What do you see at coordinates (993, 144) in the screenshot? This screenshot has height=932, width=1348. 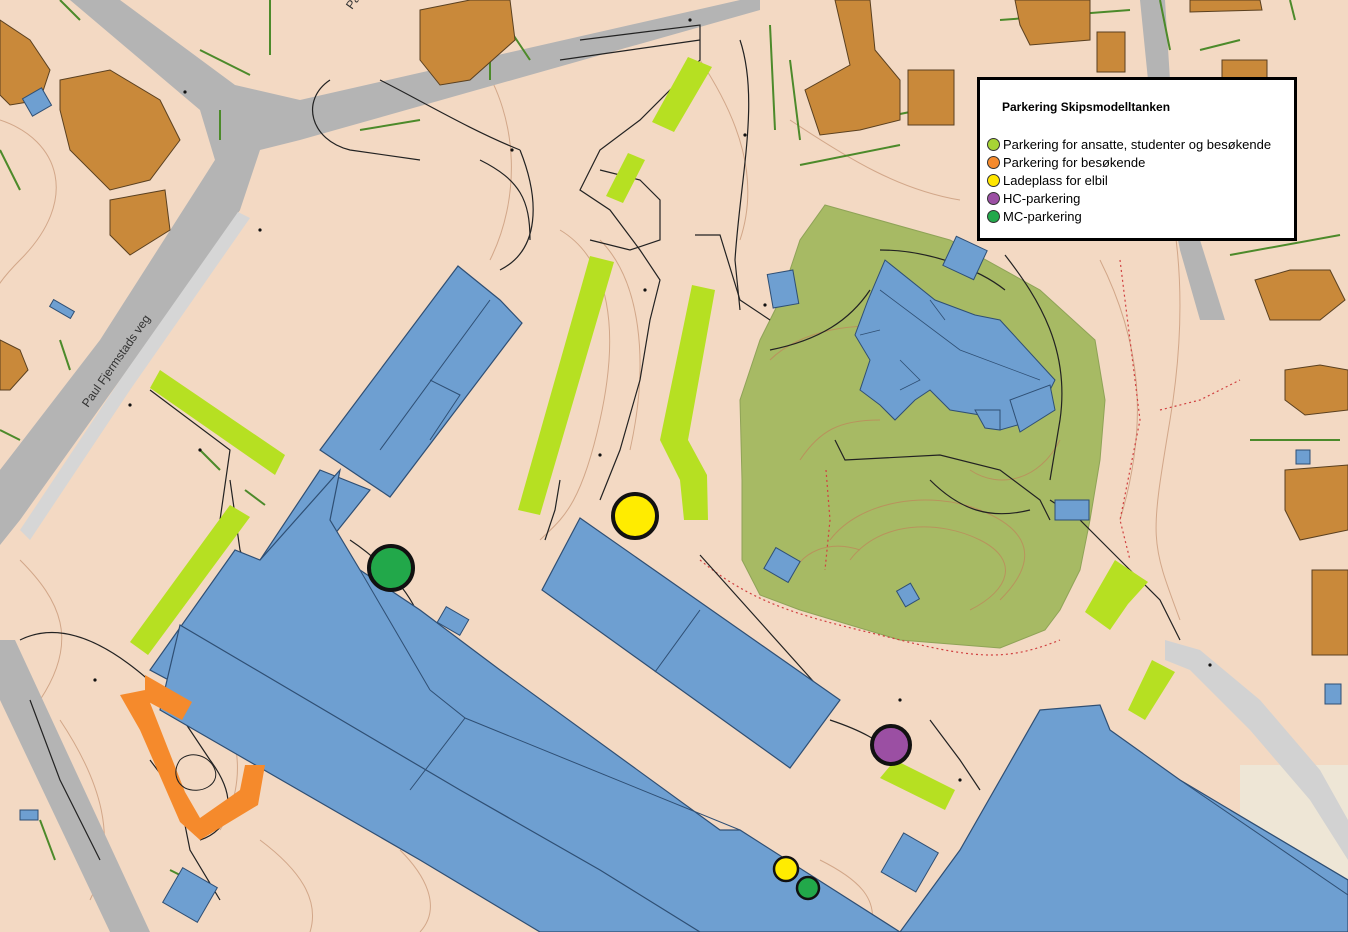 I see `legend-swatch-green` at bounding box center [993, 144].